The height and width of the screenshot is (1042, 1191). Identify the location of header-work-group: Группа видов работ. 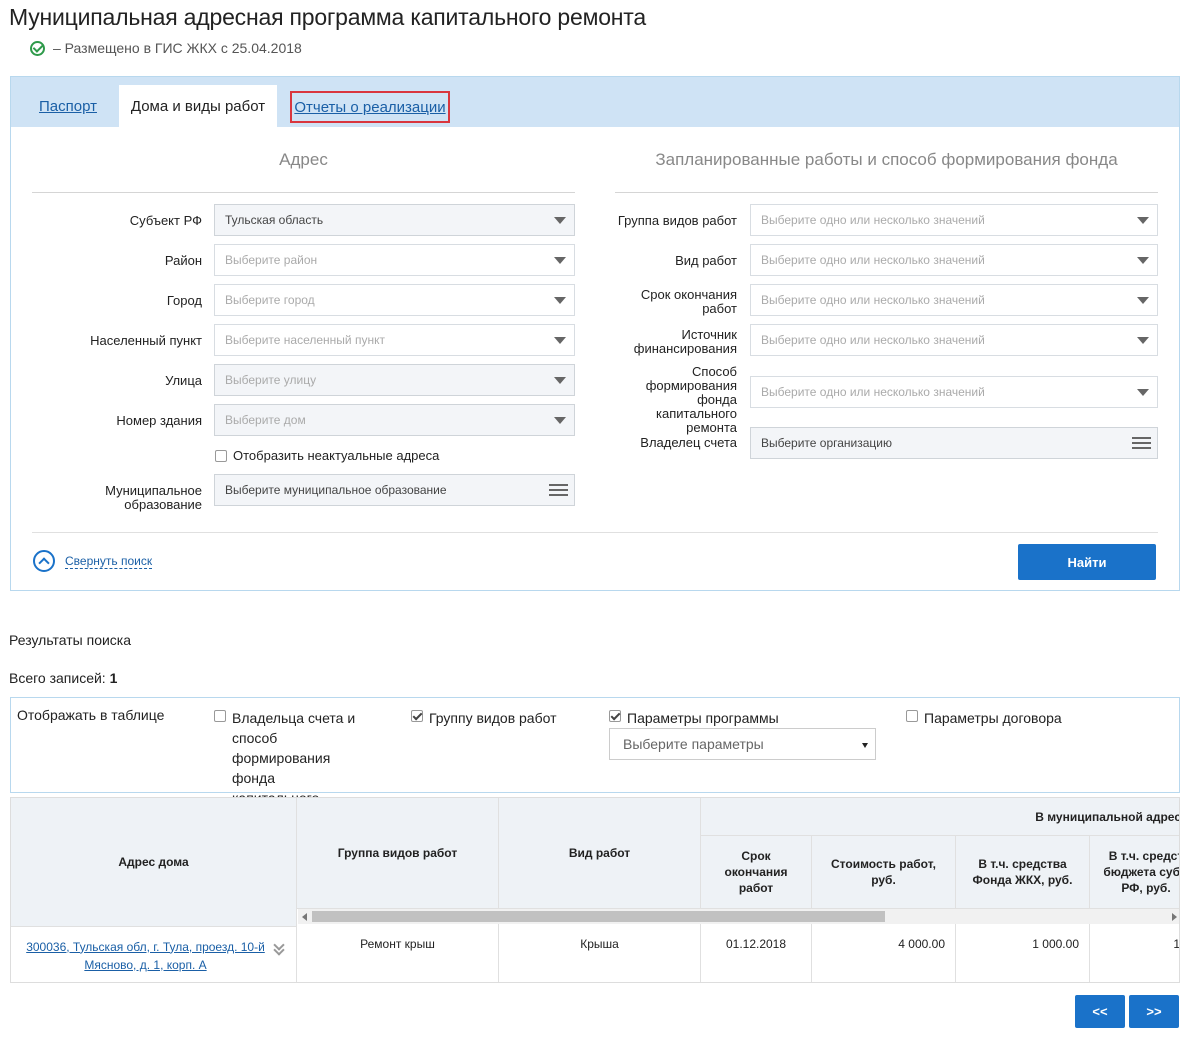
(398, 853).